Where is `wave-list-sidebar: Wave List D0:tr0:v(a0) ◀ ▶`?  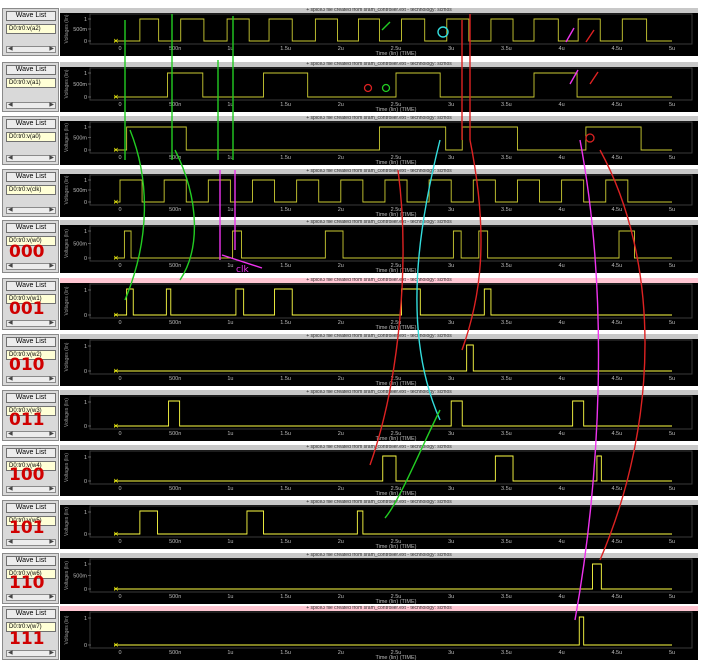
wave-list-sidebar: Wave List D0:tr0:v(a0) ◀ ▶ is located at coordinates (30, 140).